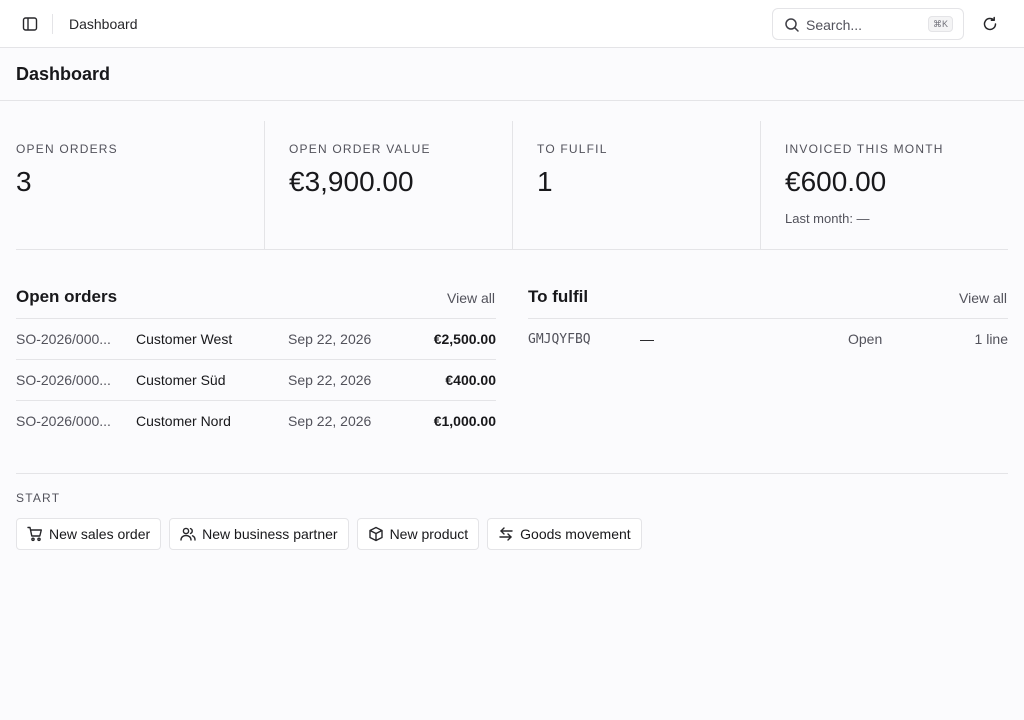  I want to click on package-icon, so click(375, 534).